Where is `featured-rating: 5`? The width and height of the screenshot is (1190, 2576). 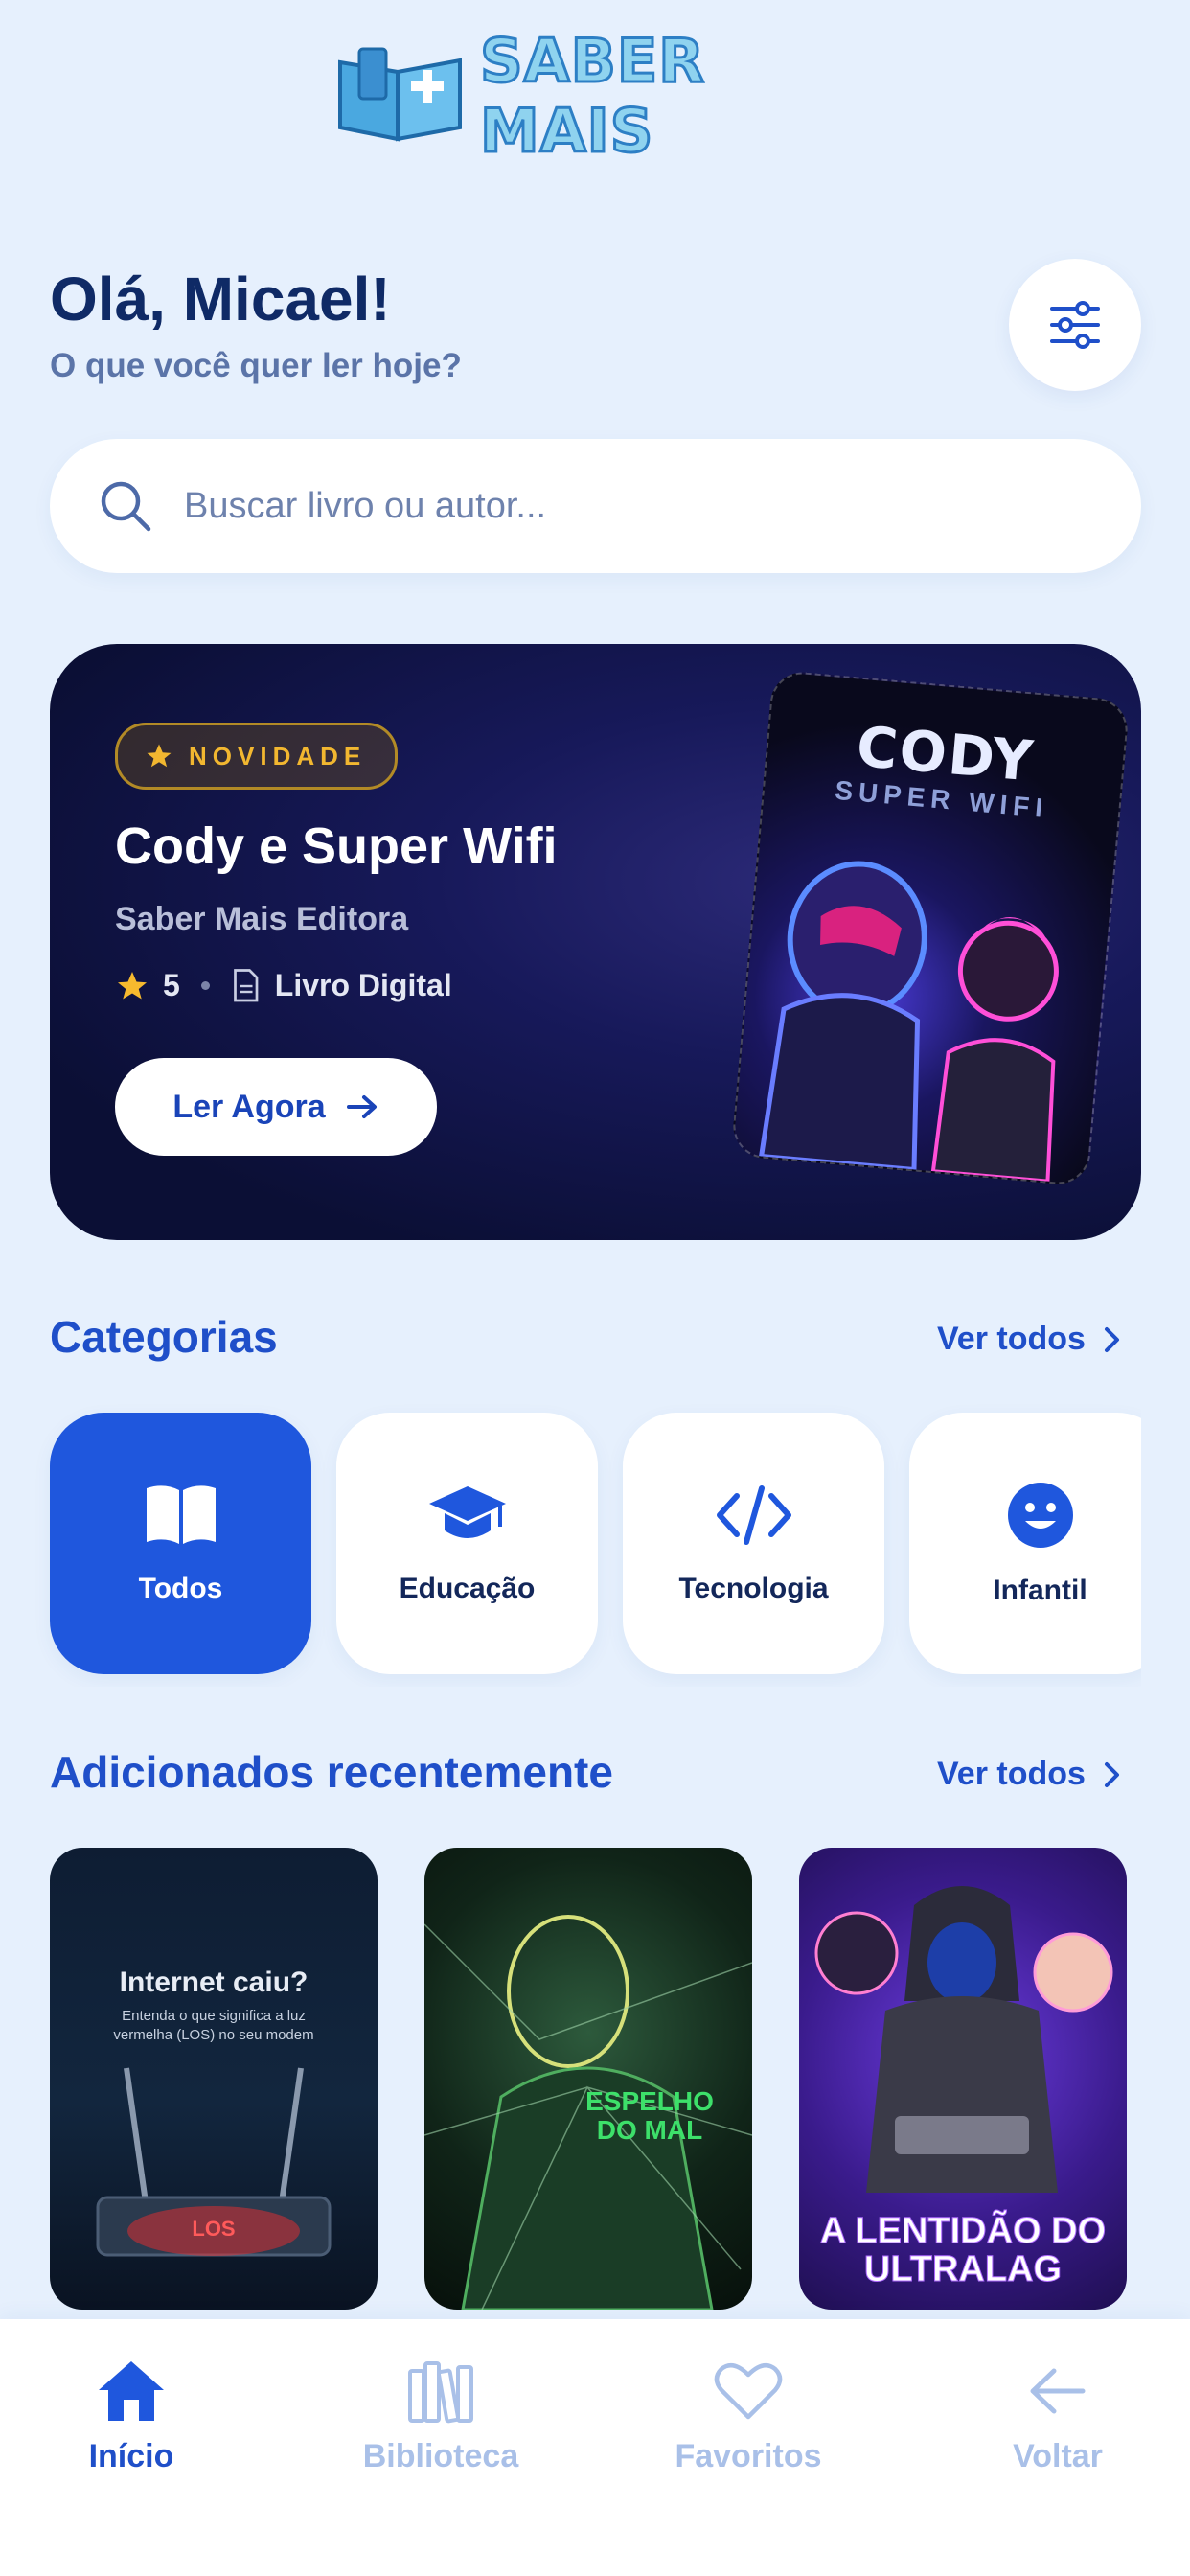 featured-rating: 5 is located at coordinates (171, 985).